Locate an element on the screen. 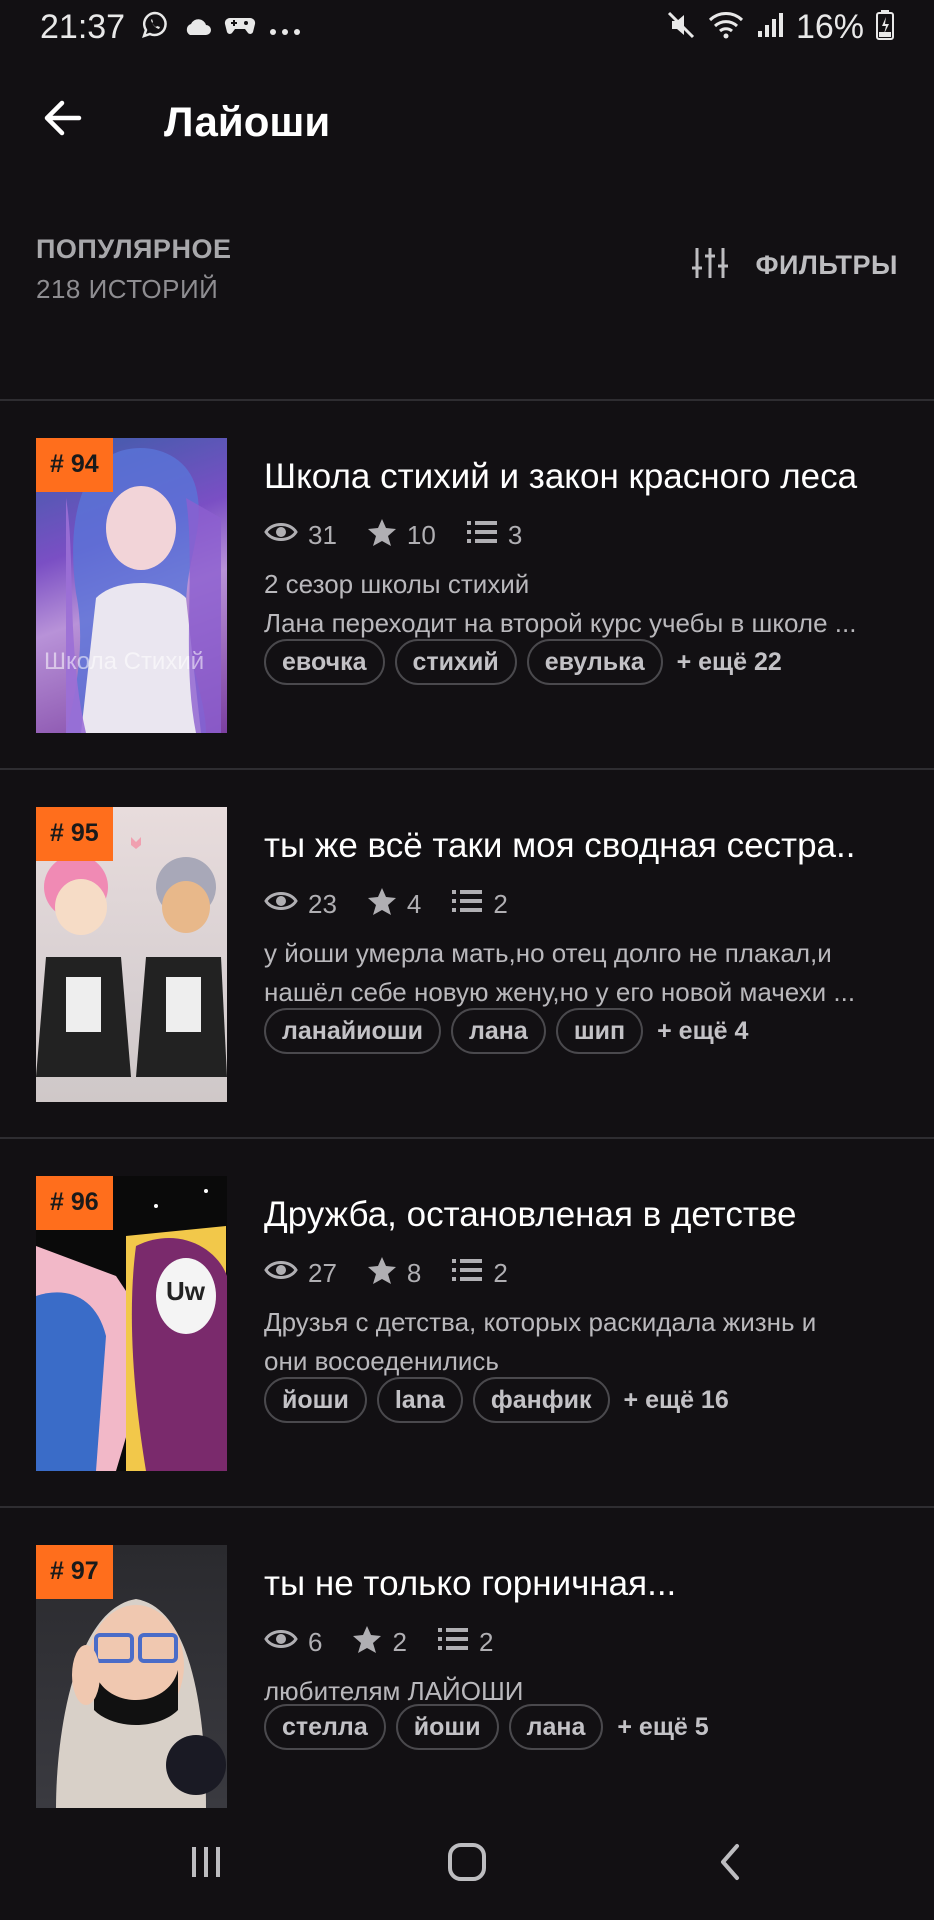  recents-icon is located at coordinates (206, 1864).